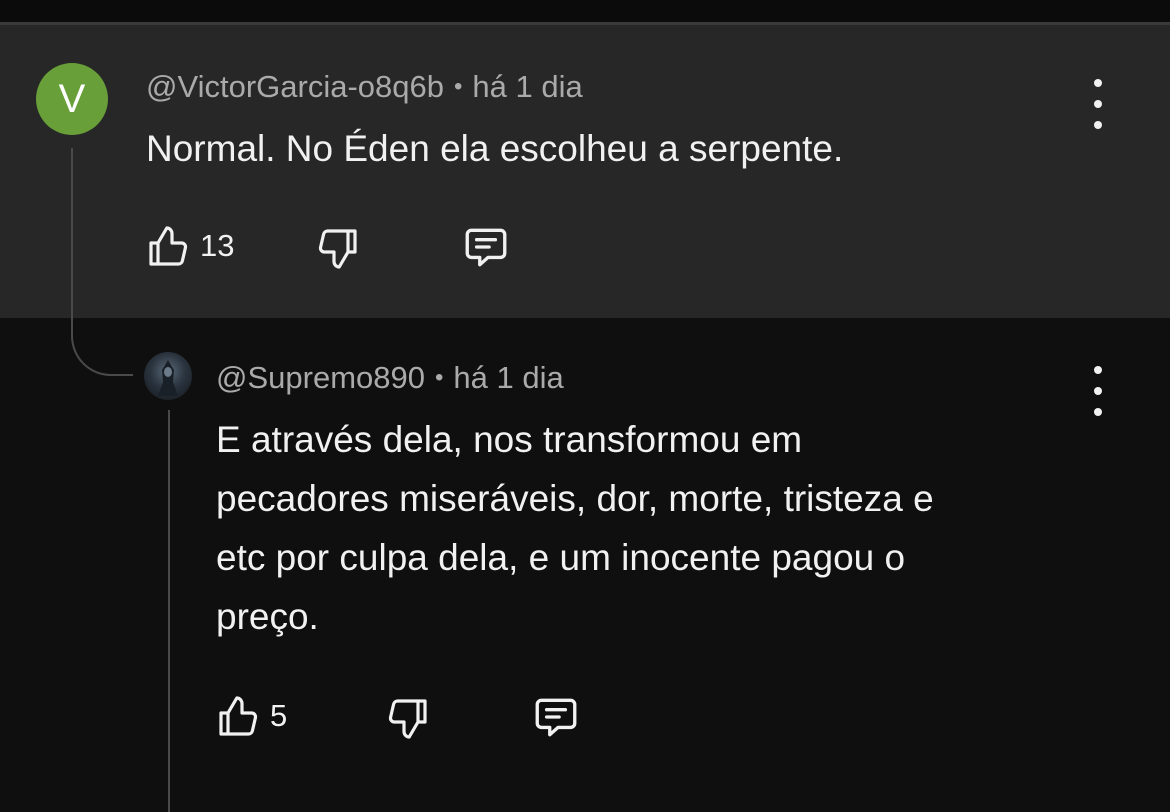  I want to click on comment-time: há 1 dia, so click(527, 86).